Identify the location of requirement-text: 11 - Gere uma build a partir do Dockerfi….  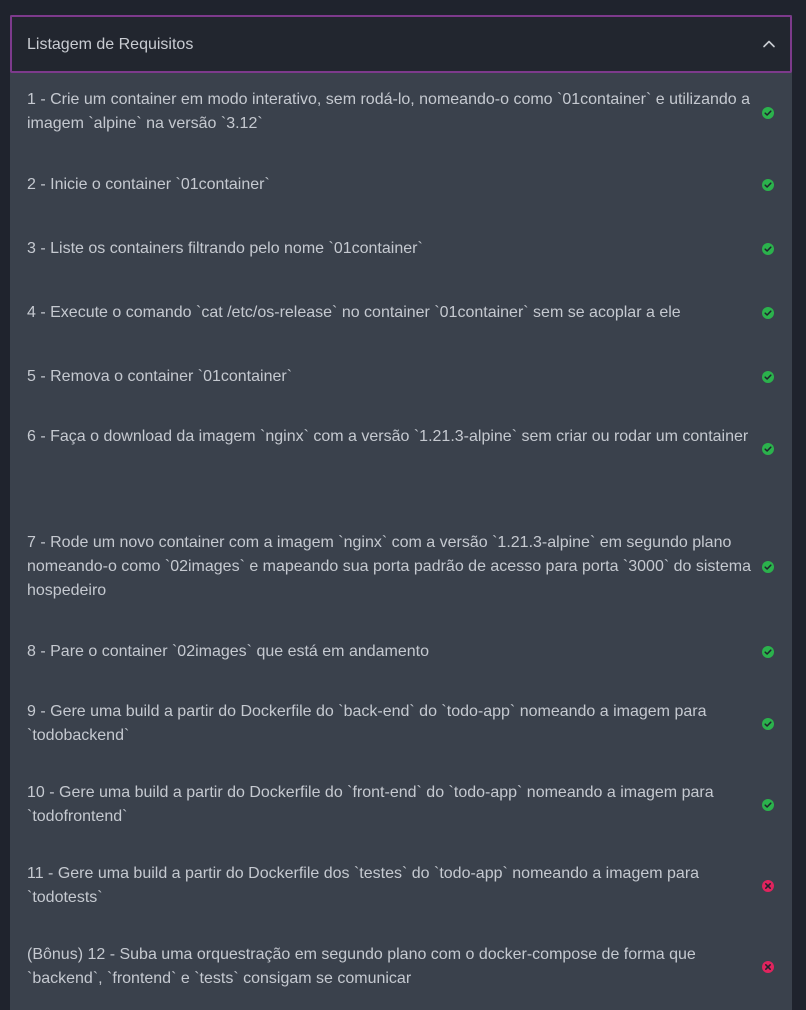
(363, 885).